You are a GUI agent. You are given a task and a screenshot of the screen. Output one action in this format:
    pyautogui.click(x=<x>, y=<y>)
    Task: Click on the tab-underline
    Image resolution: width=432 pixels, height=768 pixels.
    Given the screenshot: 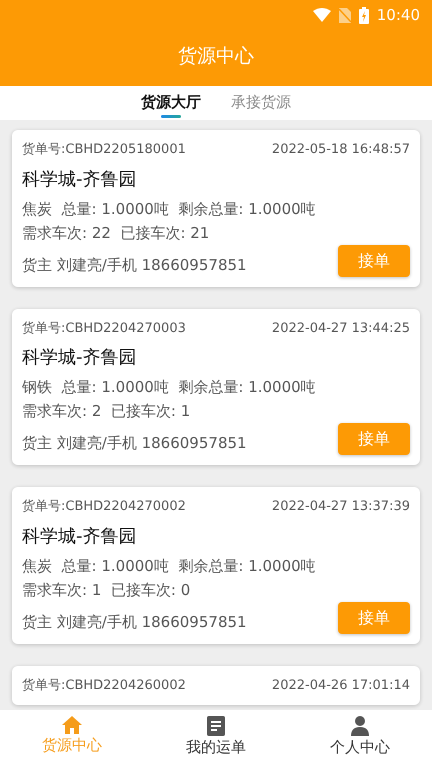 What is the action you would take?
    pyautogui.click(x=171, y=116)
    